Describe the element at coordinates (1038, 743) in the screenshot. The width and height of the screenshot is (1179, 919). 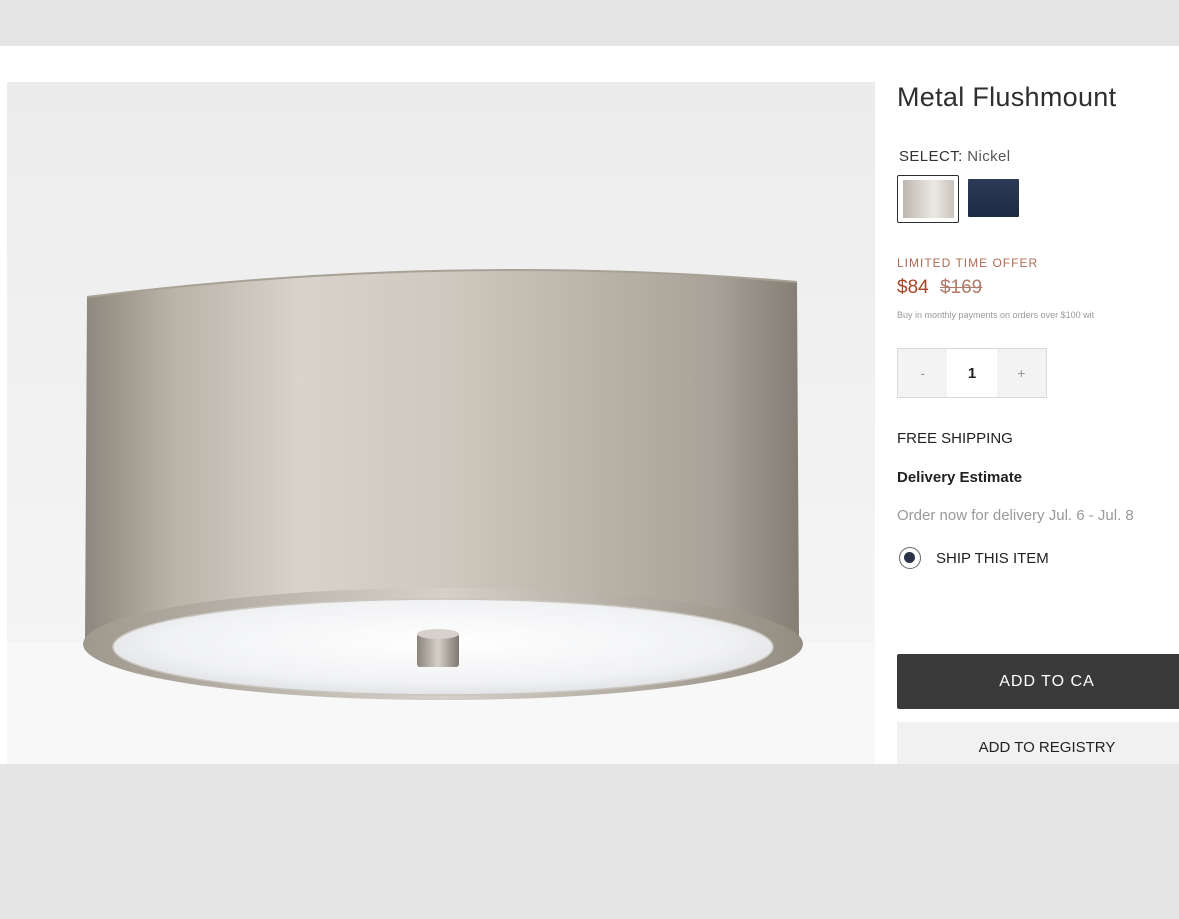
I see `add-to-registry-button: ADD TO REGISTRY` at that location.